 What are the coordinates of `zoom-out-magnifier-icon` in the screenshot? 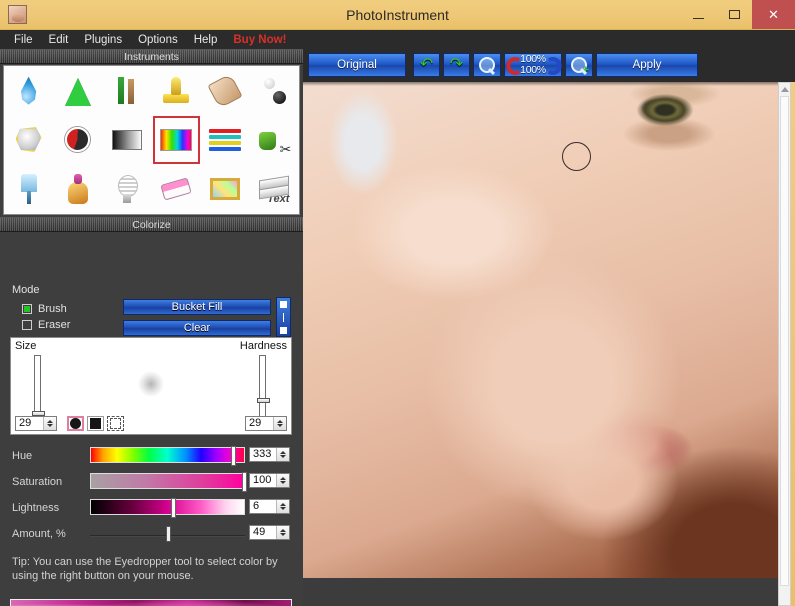 It's located at (487, 65).